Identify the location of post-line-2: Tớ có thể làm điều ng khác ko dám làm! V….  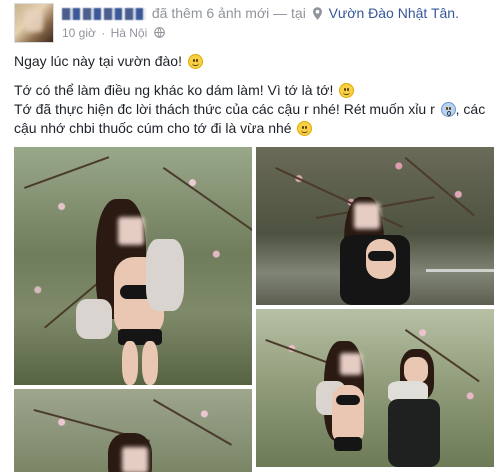
(254, 90).